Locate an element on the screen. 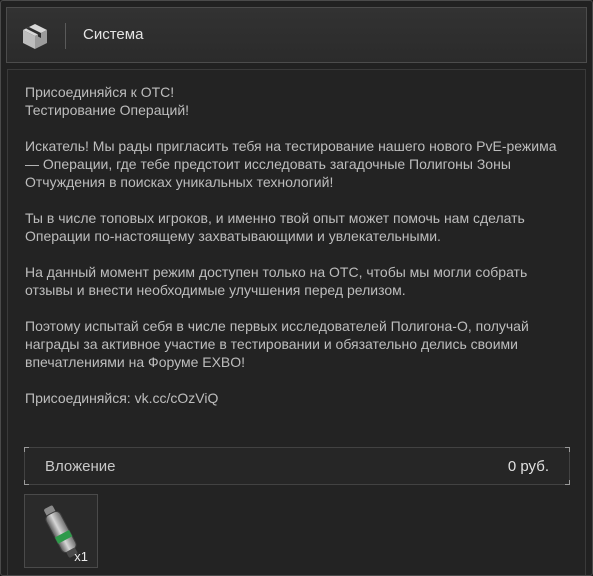 The image size is (593, 576). message-link-line: Присоединяйся: vk.cc/cOzViQ is located at coordinates (295, 398).